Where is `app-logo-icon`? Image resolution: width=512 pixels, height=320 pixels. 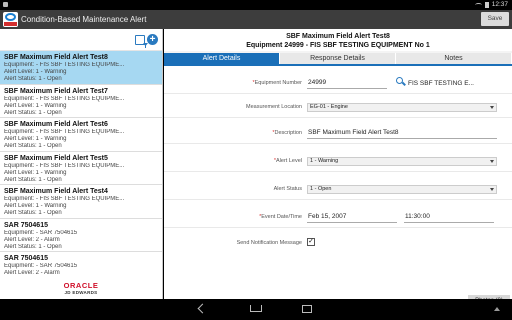 app-logo-icon is located at coordinates (10, 19).